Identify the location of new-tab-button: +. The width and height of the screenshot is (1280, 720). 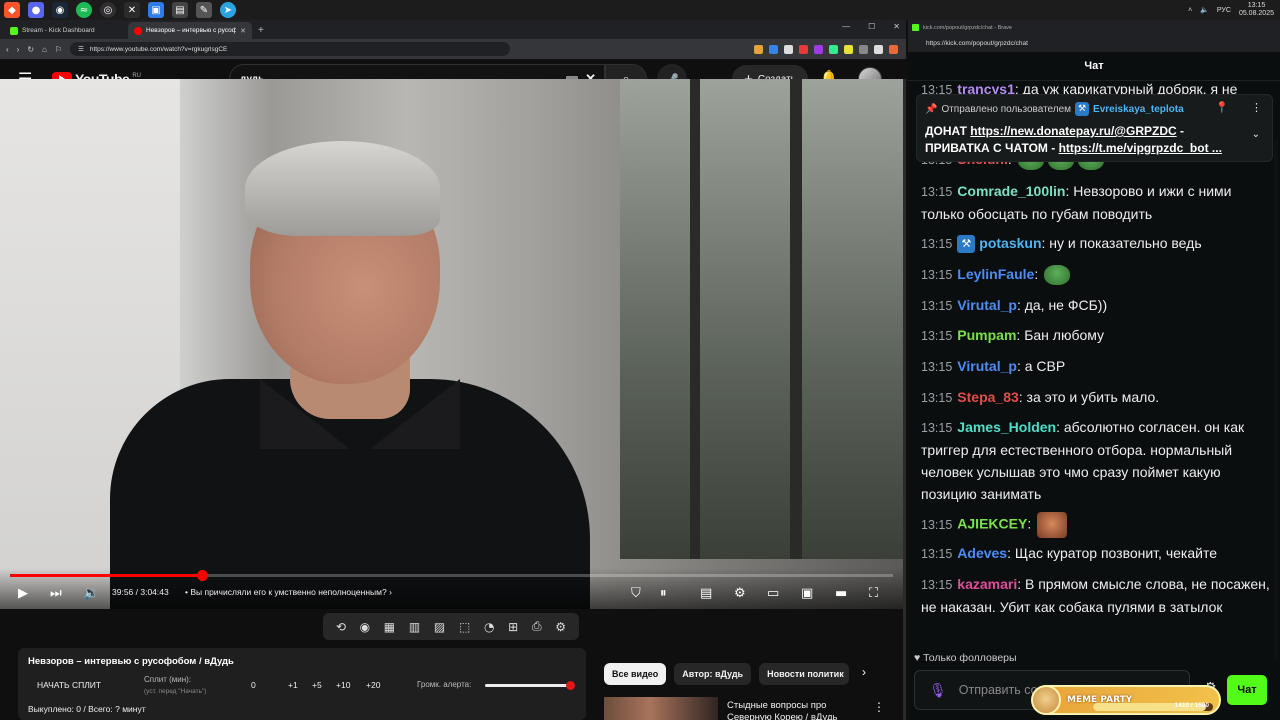
(261, 30).